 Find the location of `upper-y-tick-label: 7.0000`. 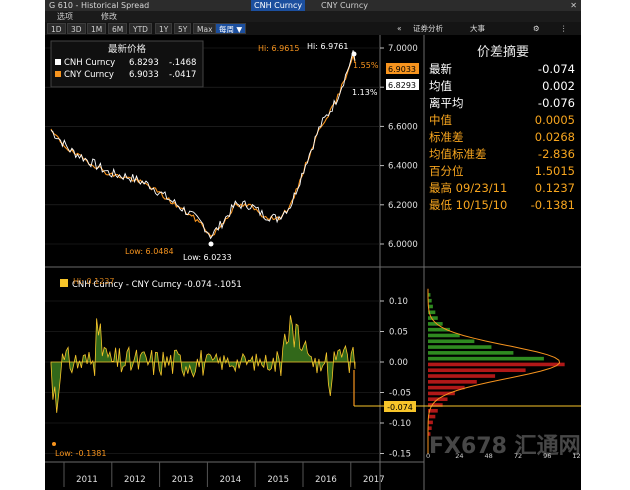

upper-y-tick-label: 7.0000 is located at coordinates (403, 49).